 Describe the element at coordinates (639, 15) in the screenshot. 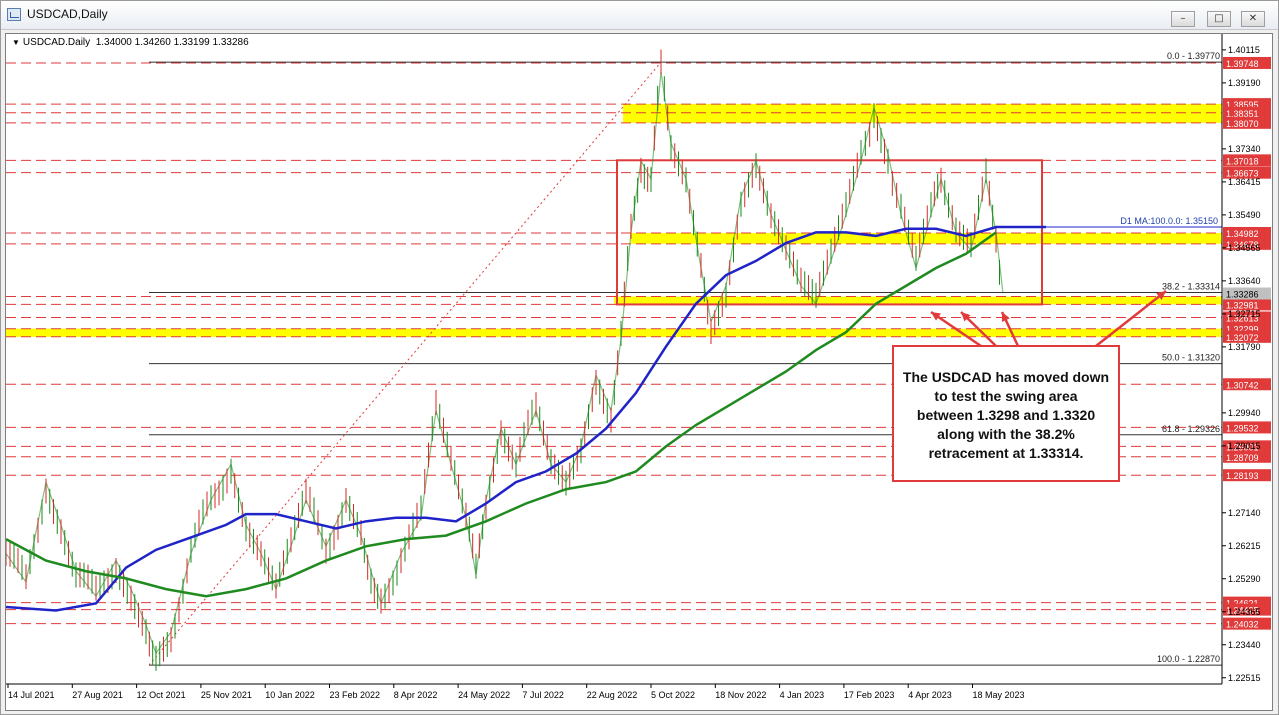

I see `title-bar: USDCAD,Daily – □ ✕` at that location.